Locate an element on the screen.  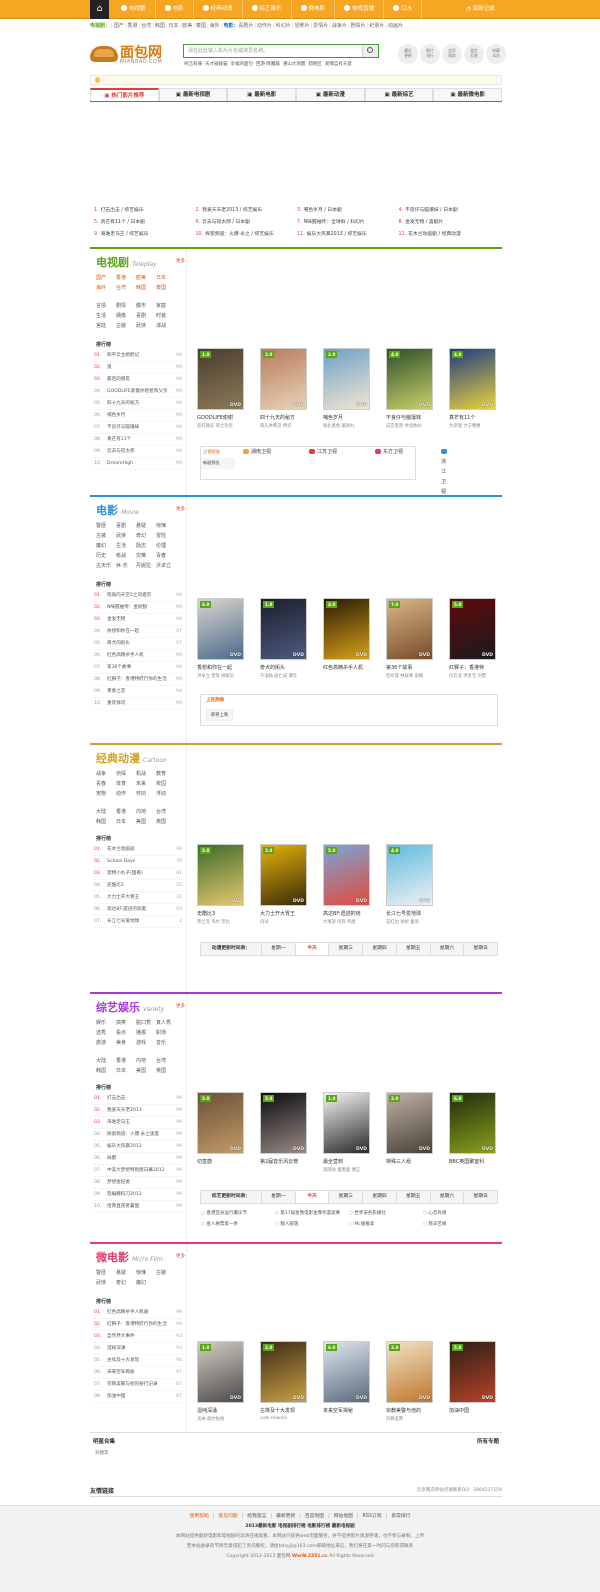
poster-card: 4.0 DVD 红色高精杀手人机 is located at coordinates (346, 638).